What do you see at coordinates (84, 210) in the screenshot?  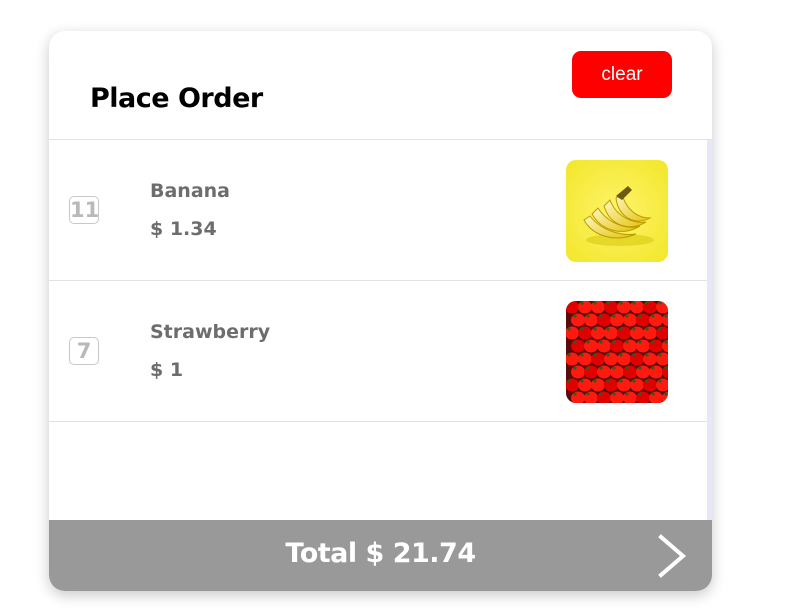 I see `quantity-badge: 11` at bounding box center [84, 210].